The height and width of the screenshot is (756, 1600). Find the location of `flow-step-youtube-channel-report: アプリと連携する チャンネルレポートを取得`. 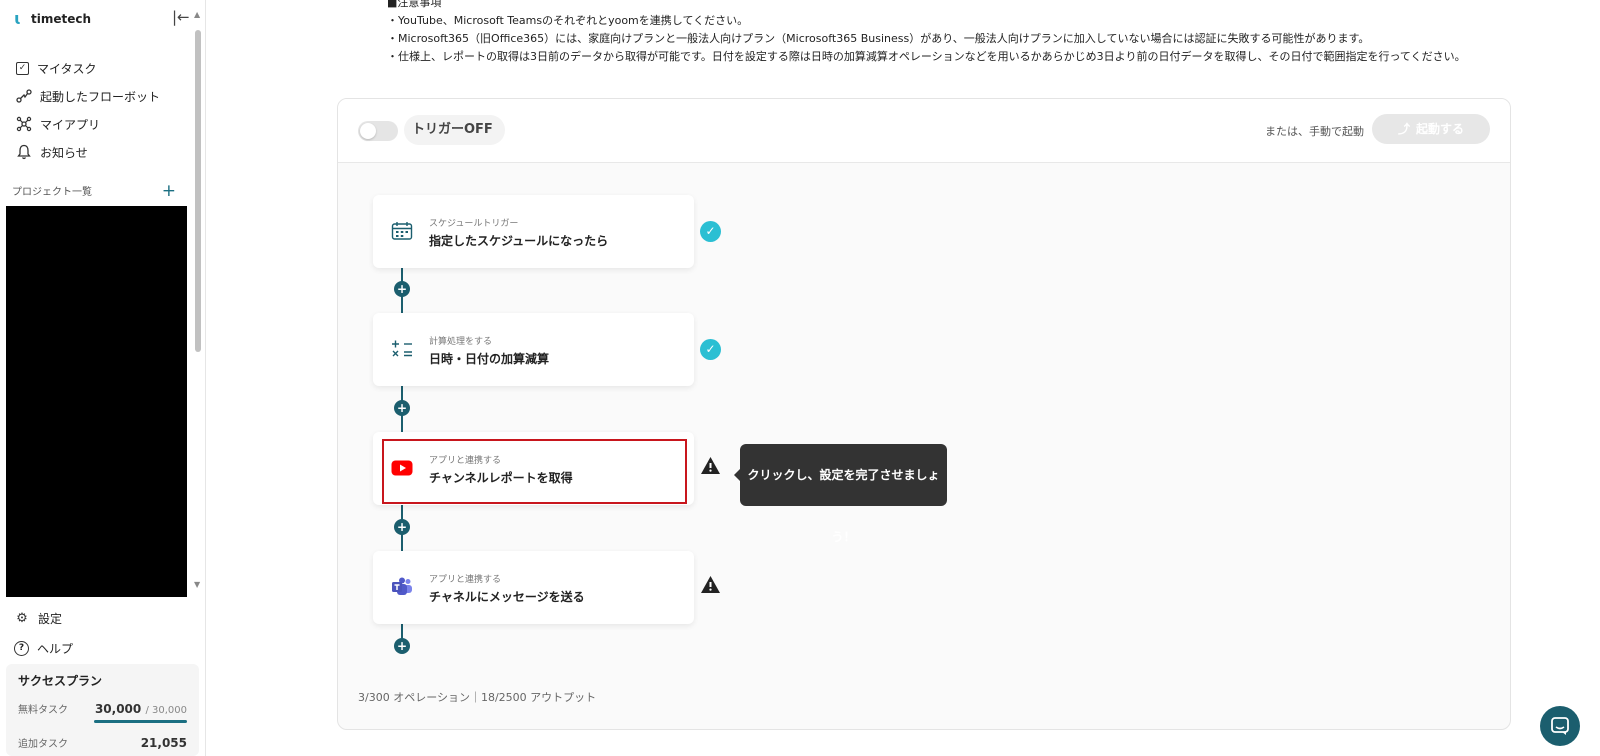

flow-step-youtube-channel-report: アプリと連携する チャンネルレポートを取得 is located at coordinates (533, 468).